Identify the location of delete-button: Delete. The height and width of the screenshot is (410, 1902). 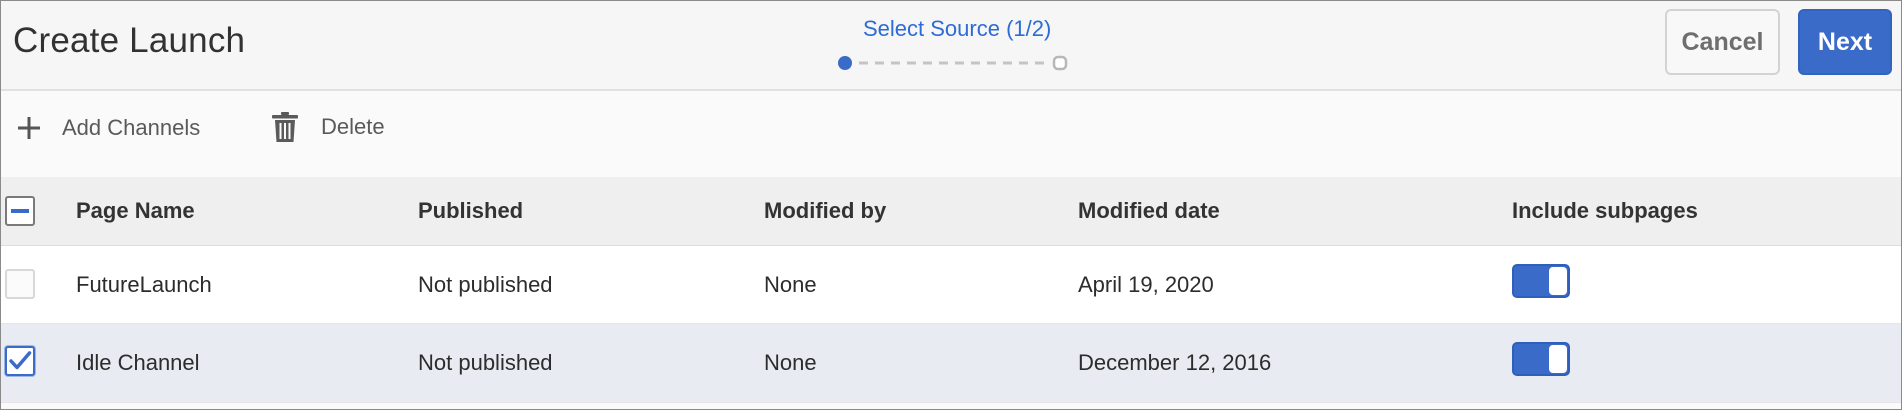
(328, 127).